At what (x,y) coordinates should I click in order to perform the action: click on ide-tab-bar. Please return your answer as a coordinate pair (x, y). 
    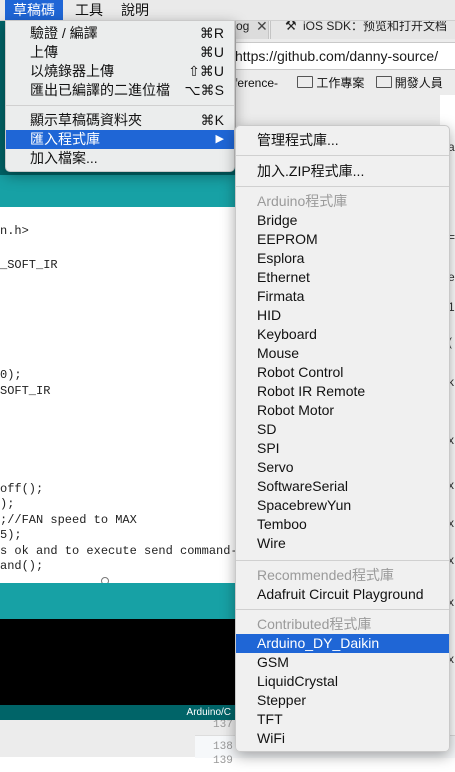
    Looking at the image, I should click on (117, 191).